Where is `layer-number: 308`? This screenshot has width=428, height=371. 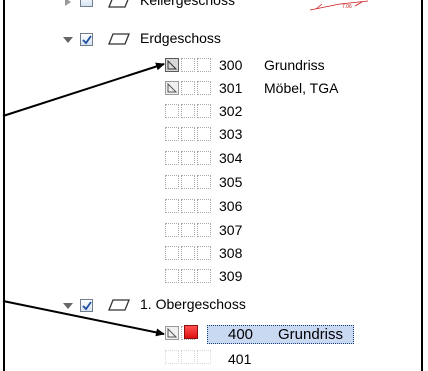
layer-number: 308 is located at coordinates (231, 253).